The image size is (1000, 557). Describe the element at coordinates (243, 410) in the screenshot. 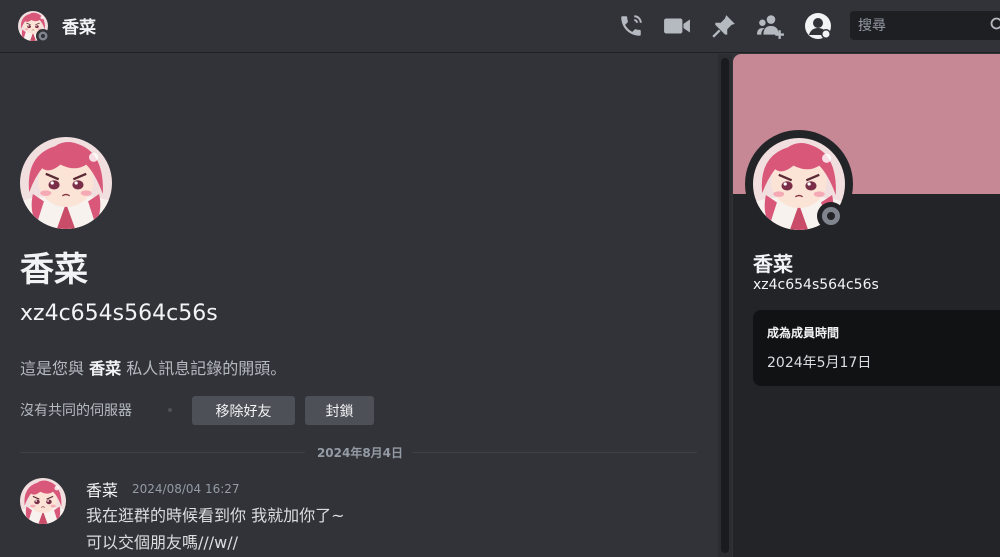

I see `remove-friend-button: 移除好友` at that location.